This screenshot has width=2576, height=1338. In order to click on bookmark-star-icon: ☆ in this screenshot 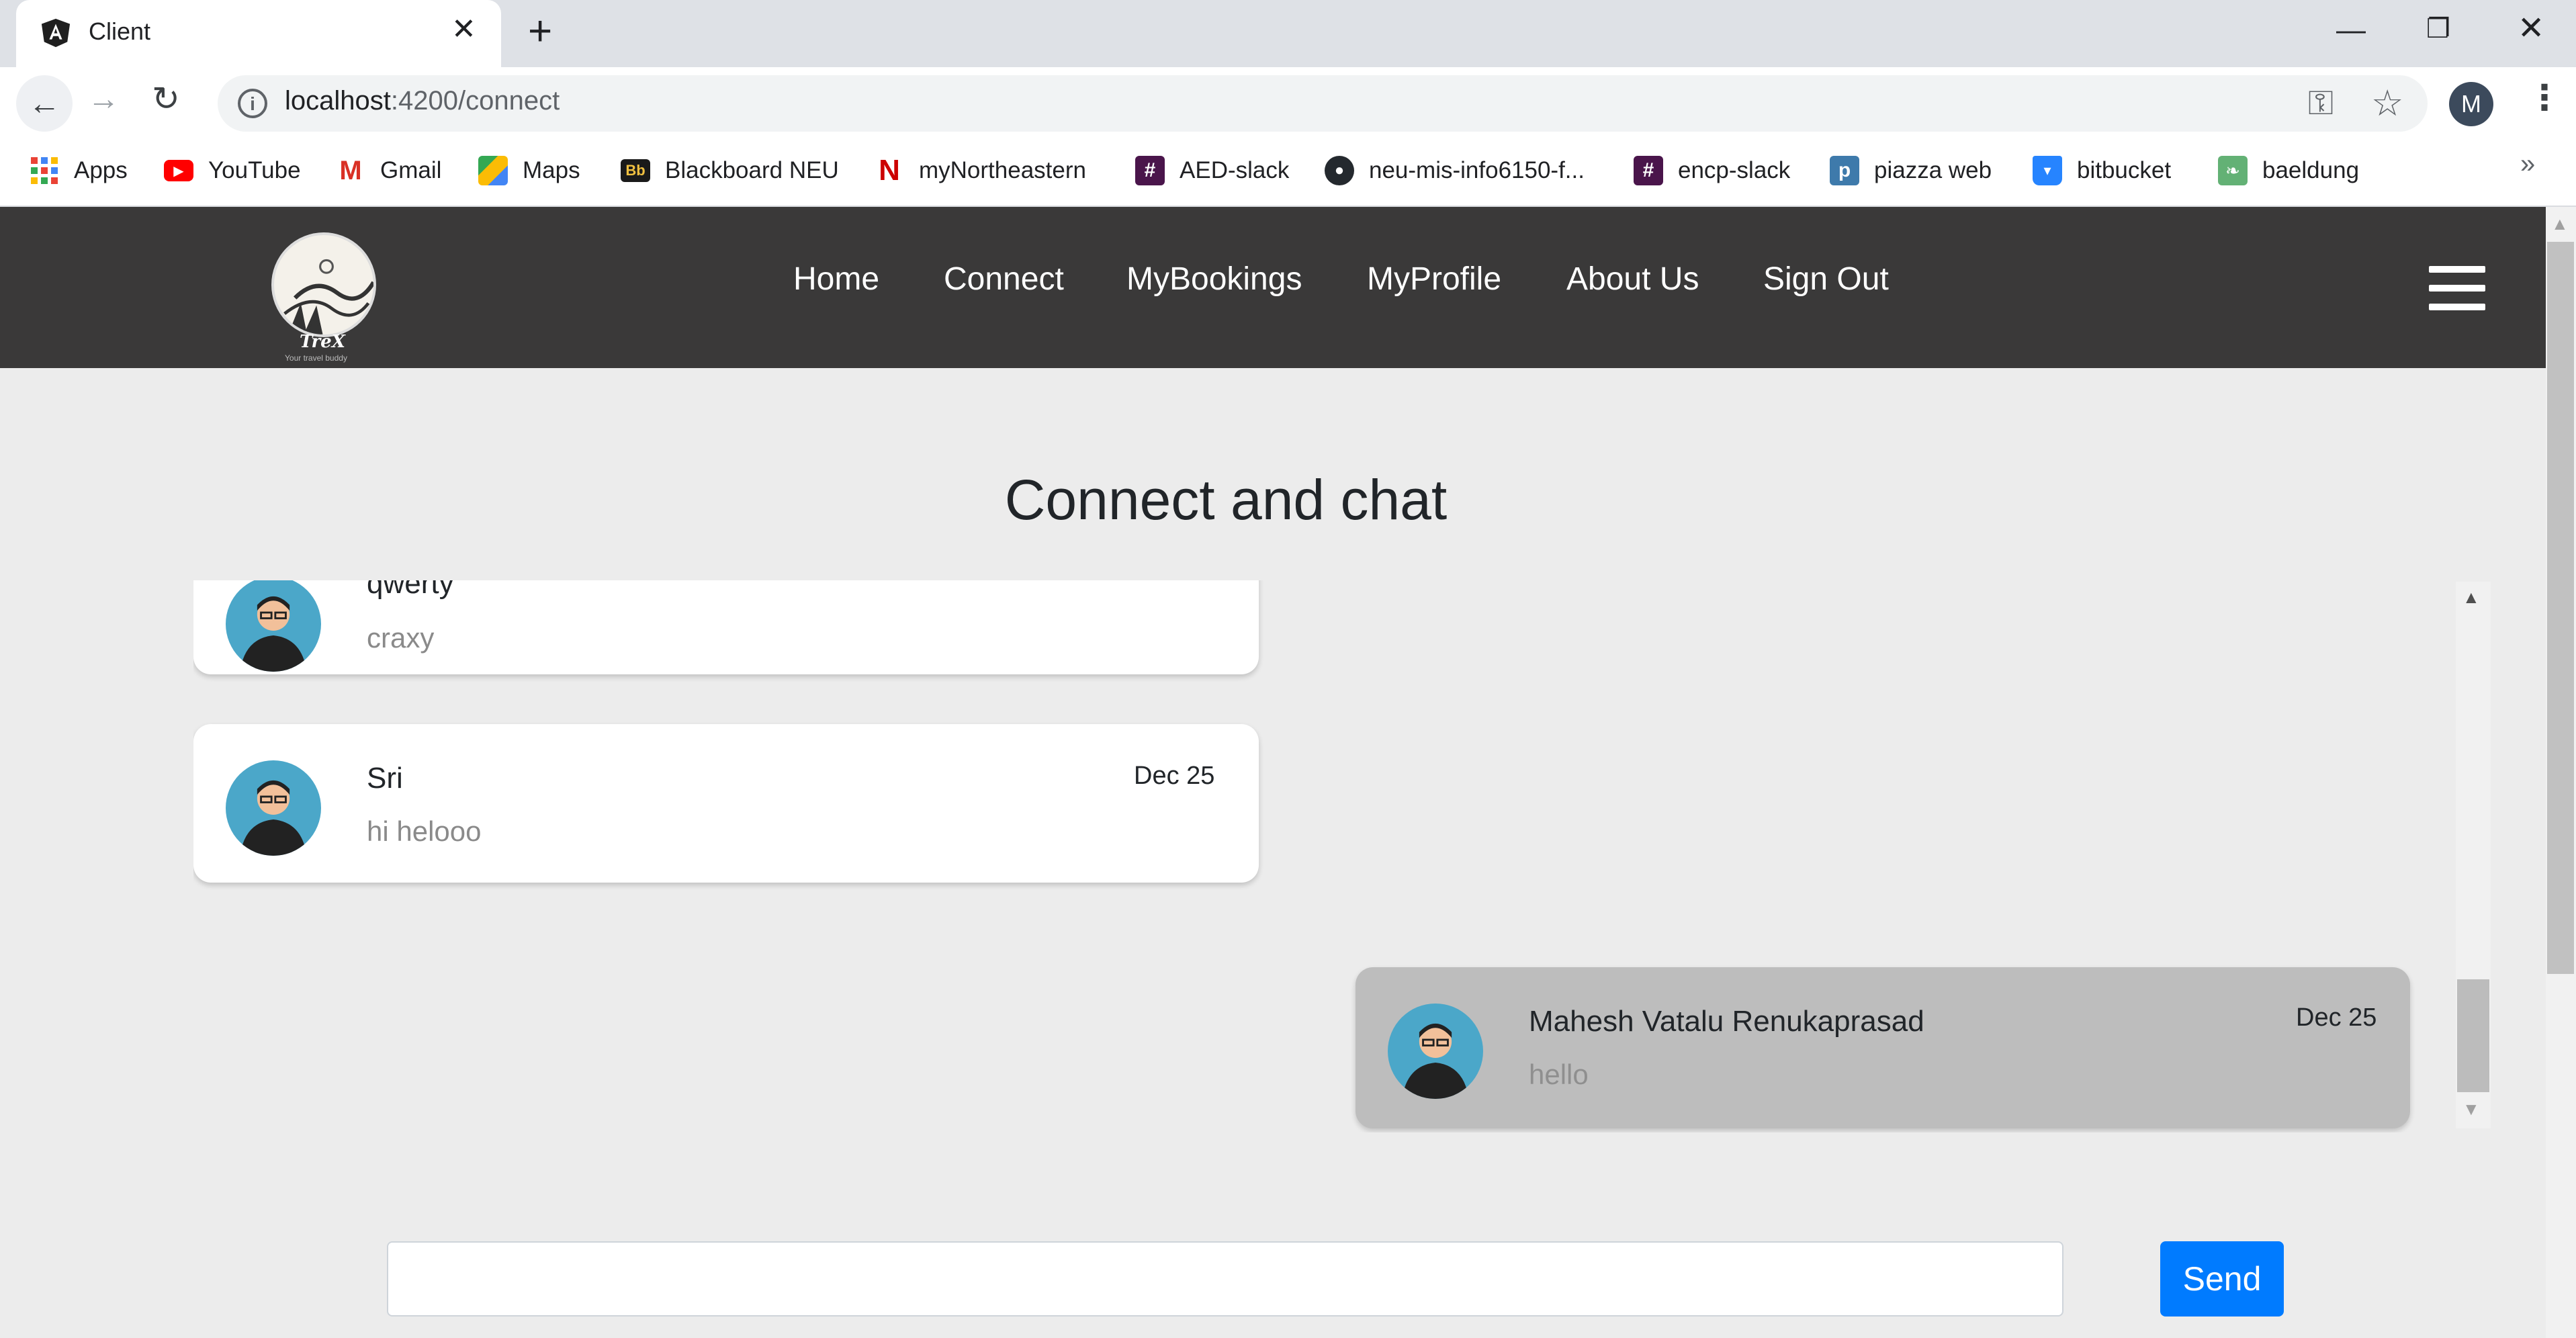, I will do `click(2387, 103)`.